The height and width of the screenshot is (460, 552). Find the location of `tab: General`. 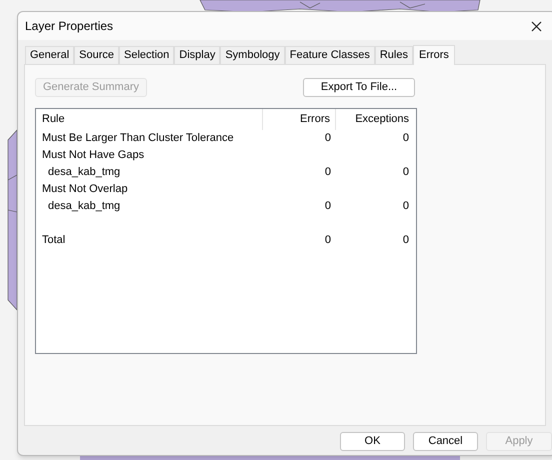

tab: General is located at coordinates (49, 55).